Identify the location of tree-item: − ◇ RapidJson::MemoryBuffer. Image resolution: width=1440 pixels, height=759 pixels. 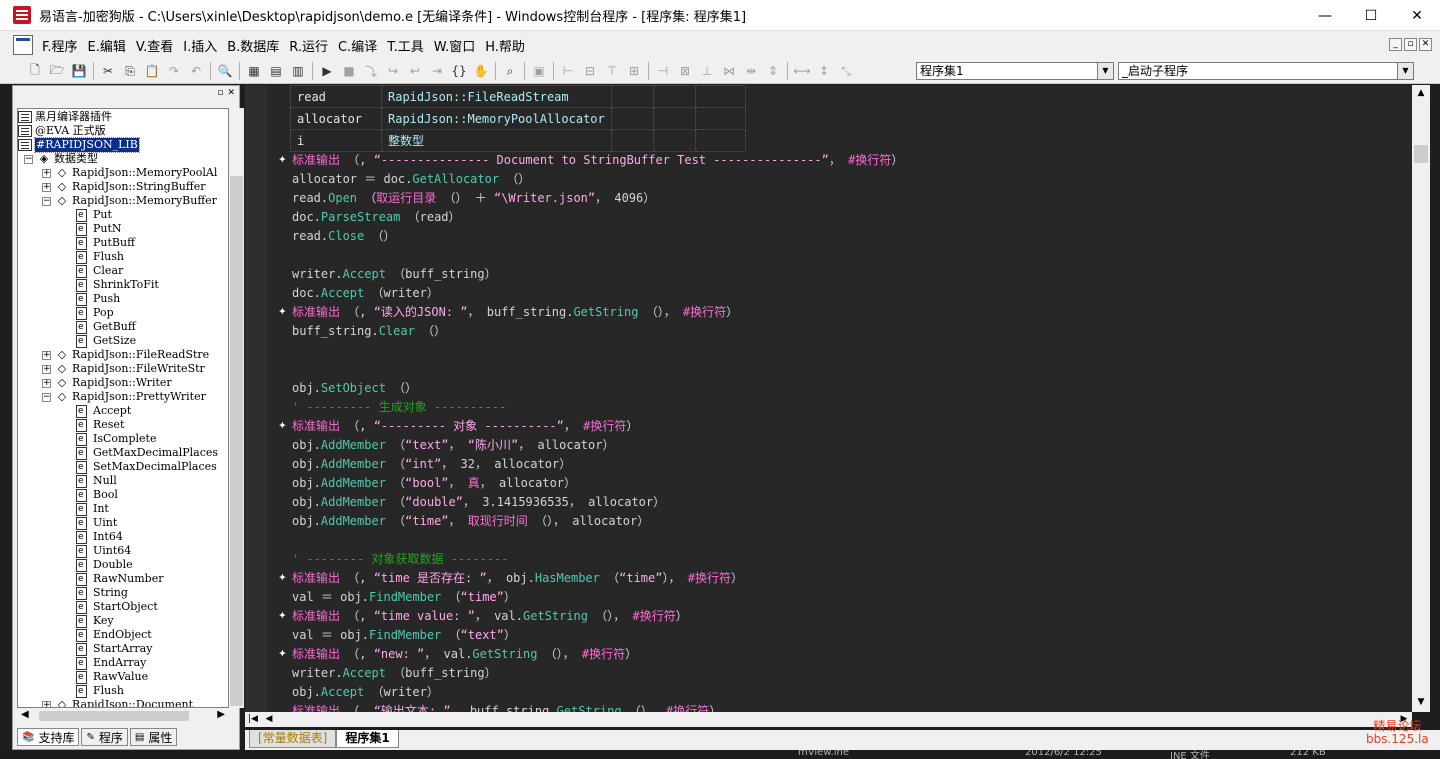
(129, 201).